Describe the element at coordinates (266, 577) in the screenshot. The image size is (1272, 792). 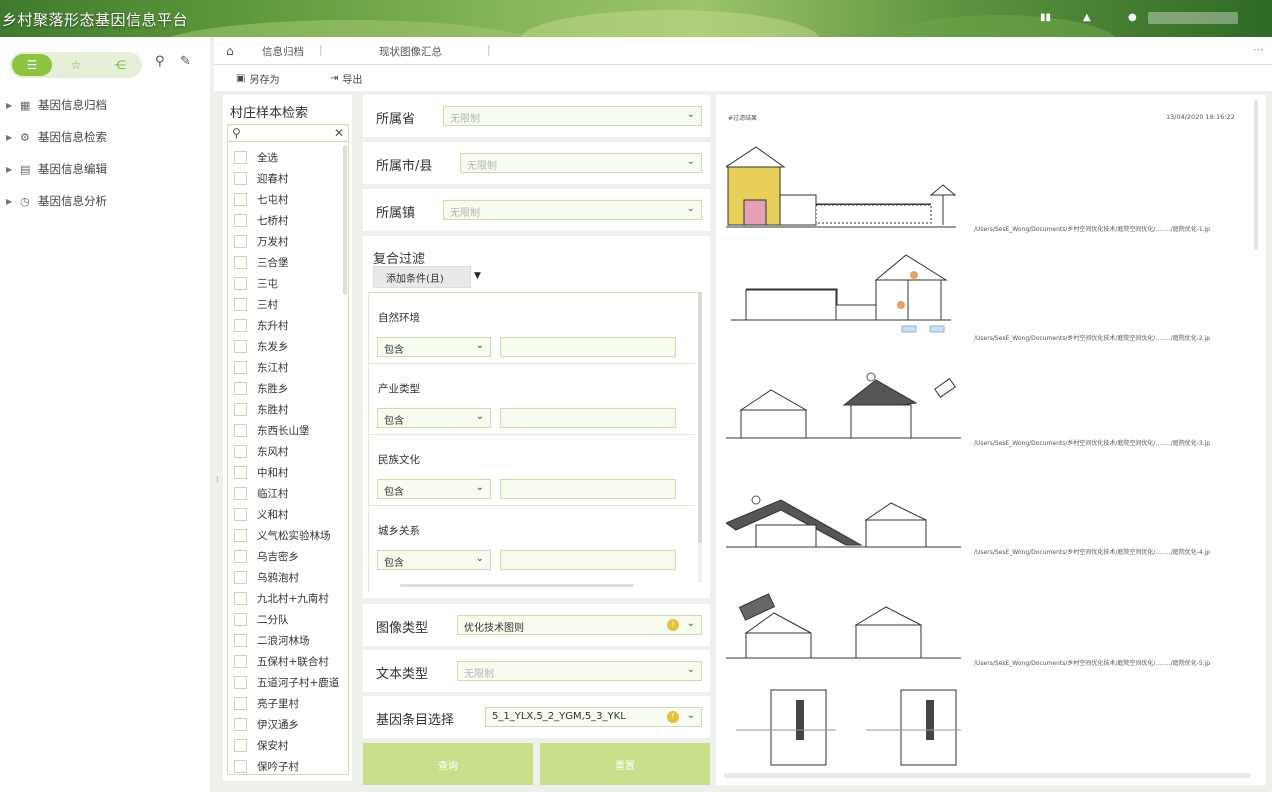
I see `village-list-item: 乌鸦泡村` at that location.